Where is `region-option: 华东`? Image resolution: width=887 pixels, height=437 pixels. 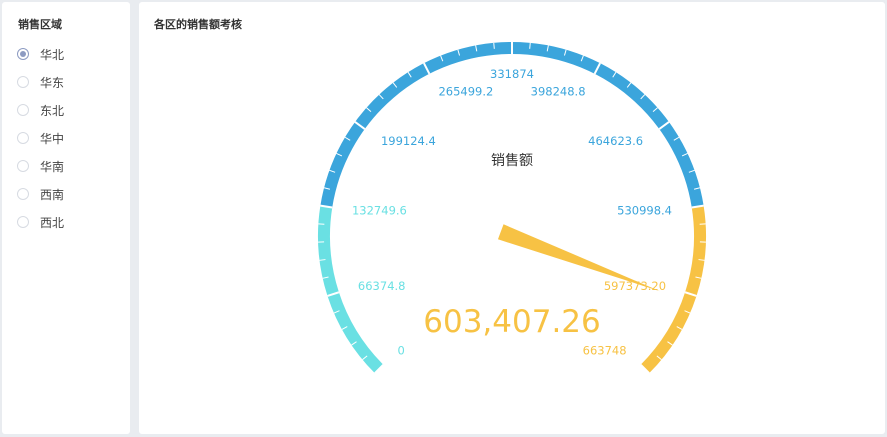
region-option: 华东 is located at coordinates (40, 82).